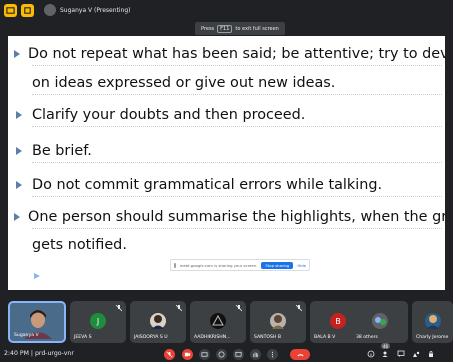 The height and width of the screenshot is (362, 453). What do you see at coordinates (37, 322) in the screenshot?
I see `participant-tile-self: Suganya V` at bounding box center [37, 322].